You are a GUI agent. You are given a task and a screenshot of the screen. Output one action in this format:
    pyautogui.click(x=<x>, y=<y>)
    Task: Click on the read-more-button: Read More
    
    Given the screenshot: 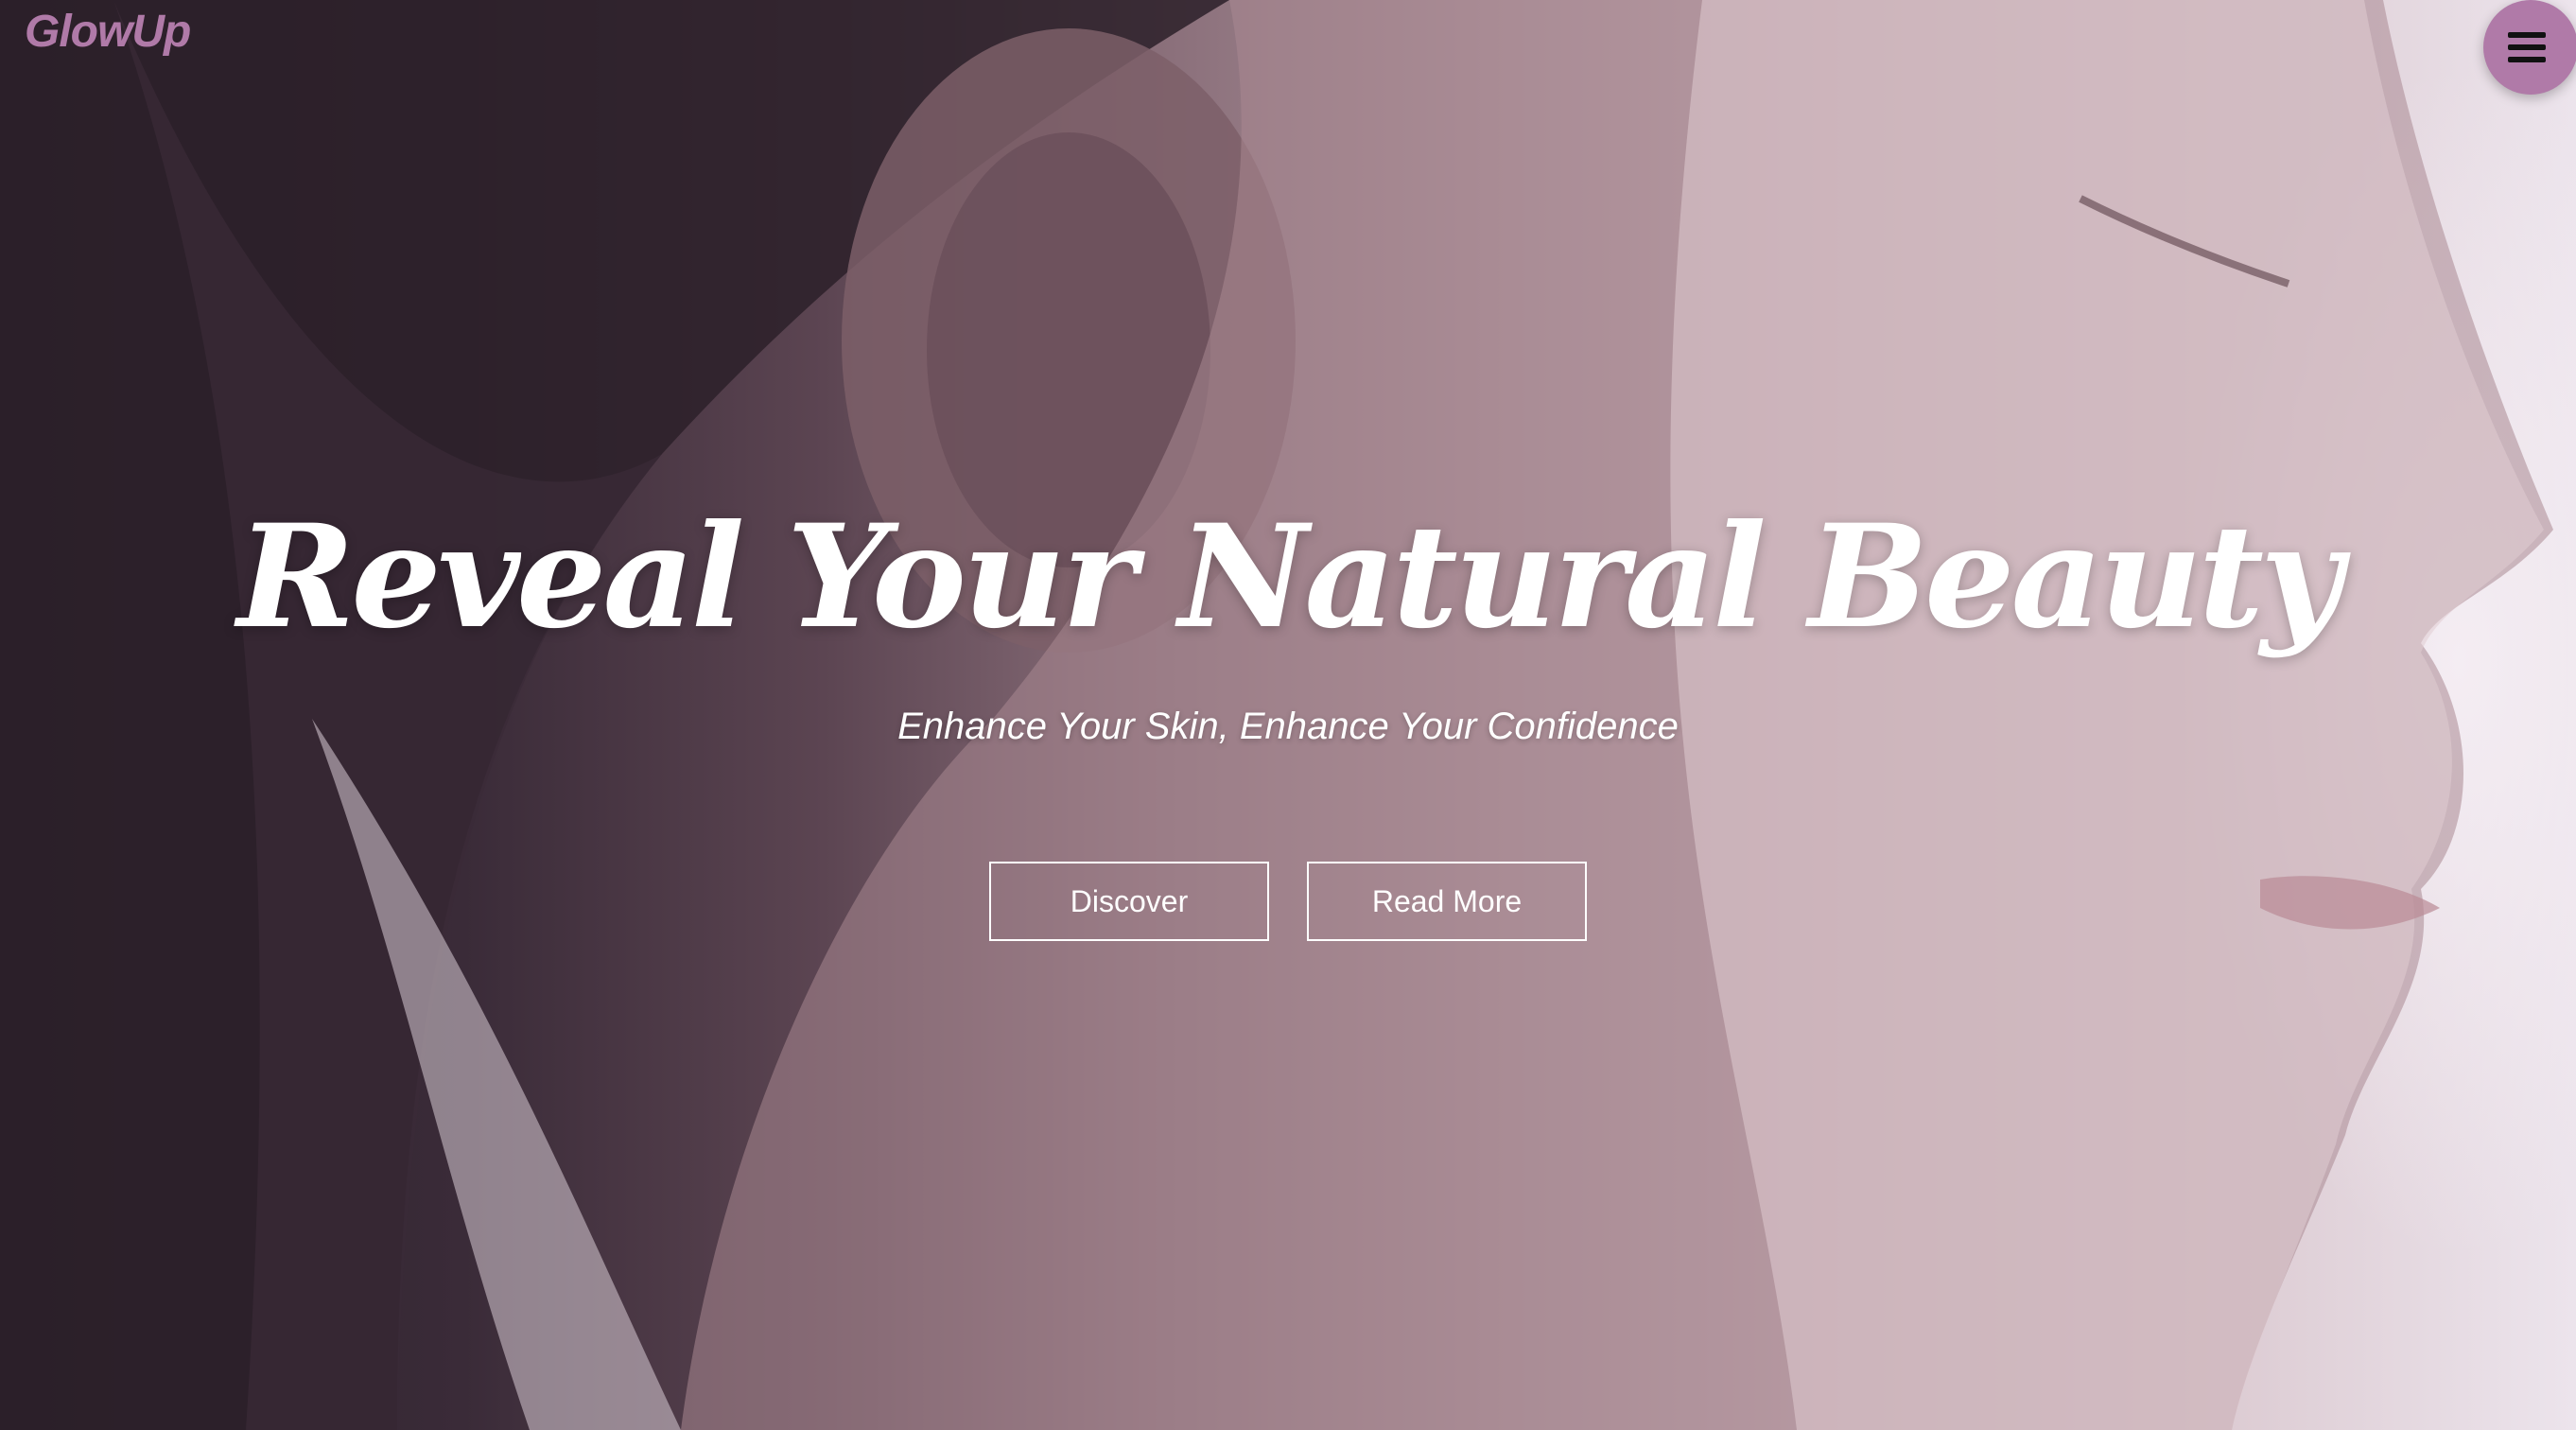 What is the action you would take?
    pyautogui.click(x=1447, y=902)
    